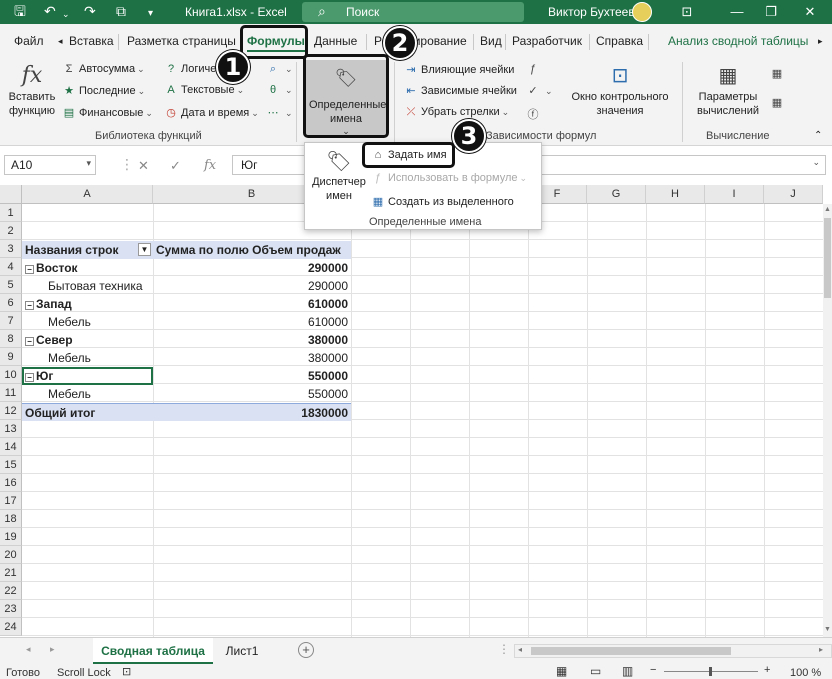 The height and width of the screenshot is (679, 832). What do you see at coordinates (821, 649) in the screenshot?
I see `scroll-right-icon: ▸` at bounding box center [821, 649].